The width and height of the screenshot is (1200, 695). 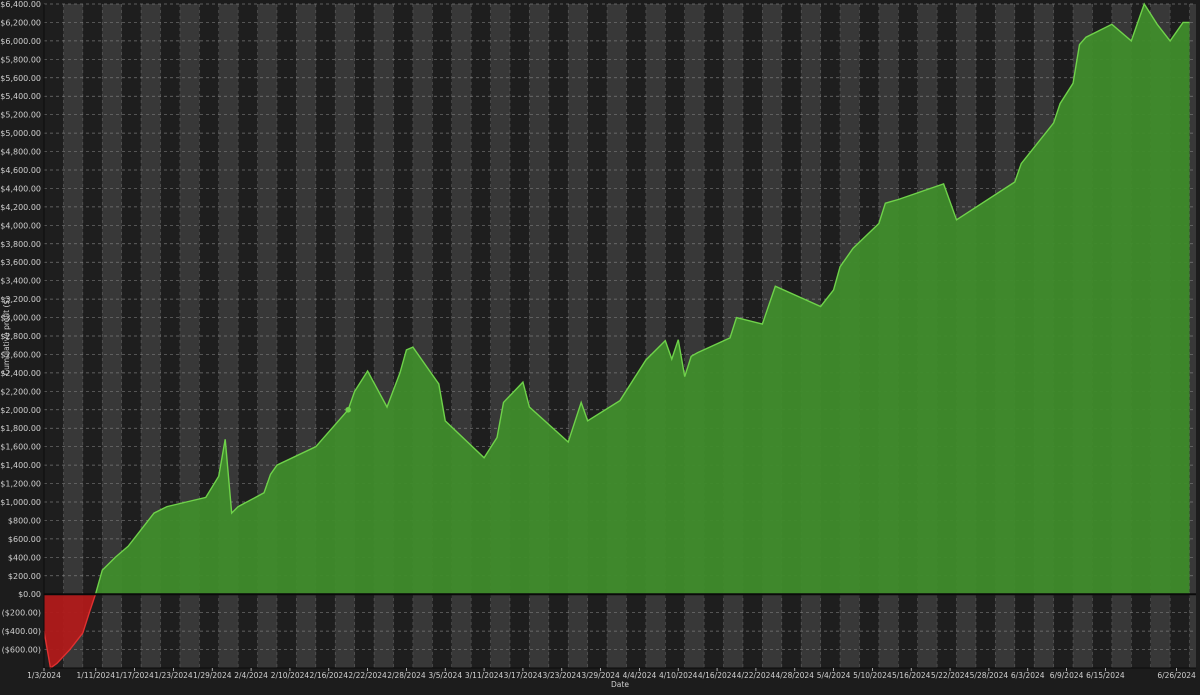 What do you see at coordinates (989, 675) in the screenshot?
I see `x-tick-label: 5/28/2024` at bounding box center [989, 675].